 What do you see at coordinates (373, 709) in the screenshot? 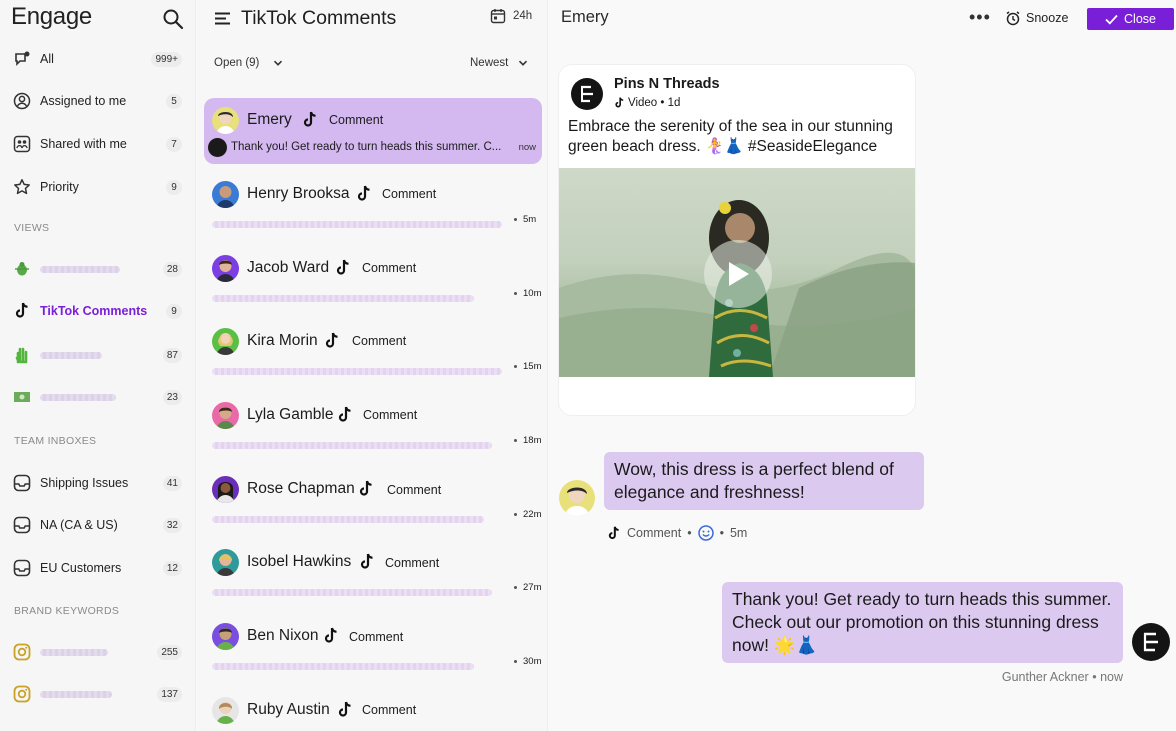
I see `conversation-item: Ruby Austin Comment` at bounding box center [373, 709].